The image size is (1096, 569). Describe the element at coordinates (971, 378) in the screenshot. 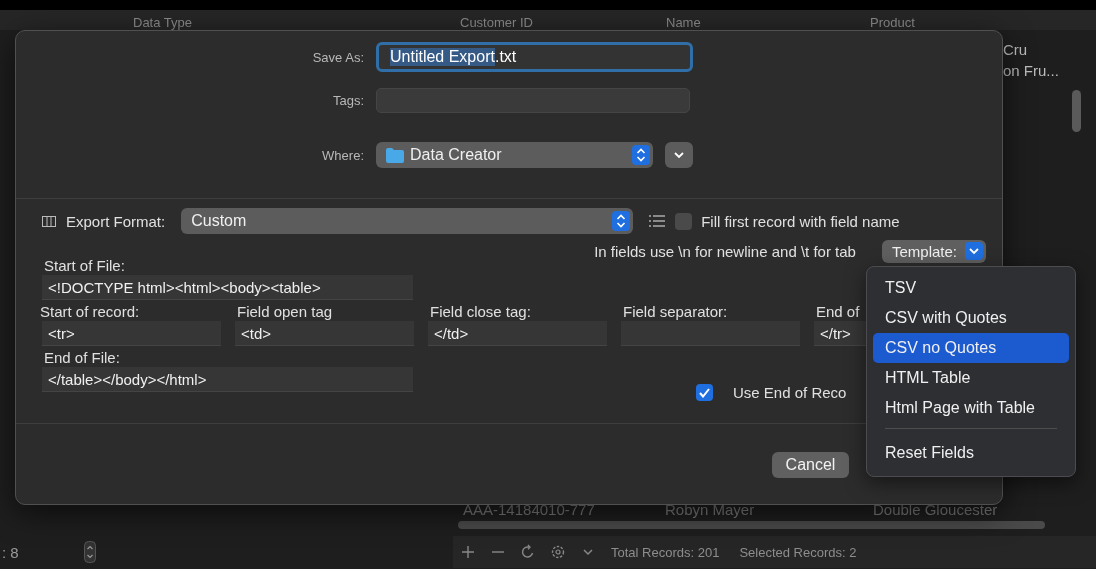

I see `menu-item: HTML Table` at that location.